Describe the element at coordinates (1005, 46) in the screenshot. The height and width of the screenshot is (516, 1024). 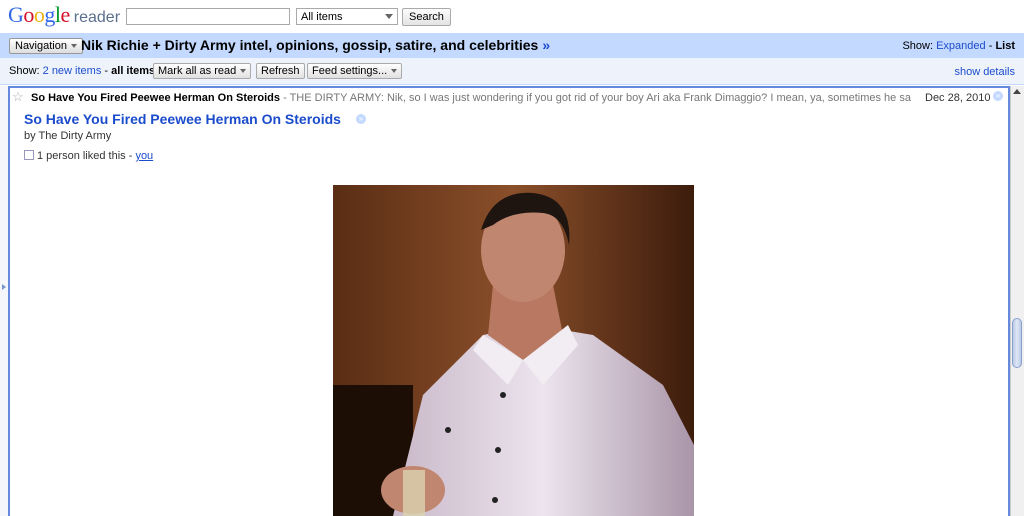
I see `list-view-link: List` at that location.